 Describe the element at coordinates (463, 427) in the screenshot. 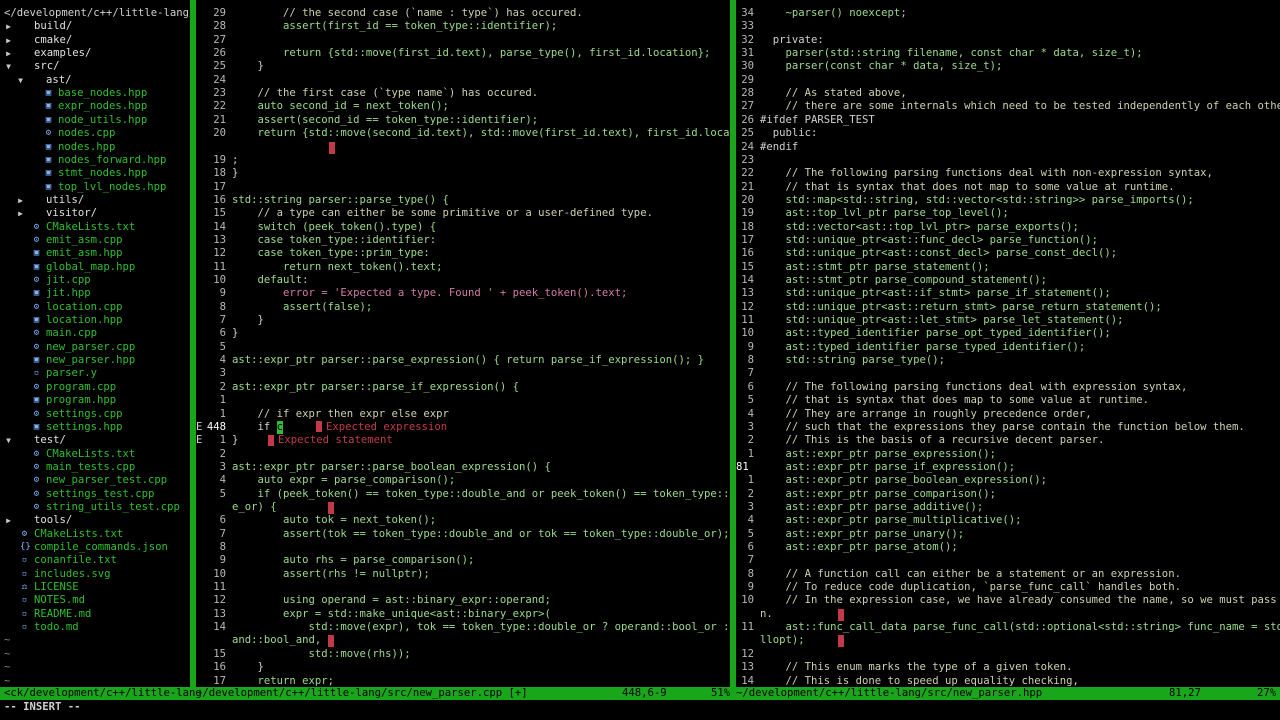

I see `code-line: E 448 if c Expected expression` at that location.